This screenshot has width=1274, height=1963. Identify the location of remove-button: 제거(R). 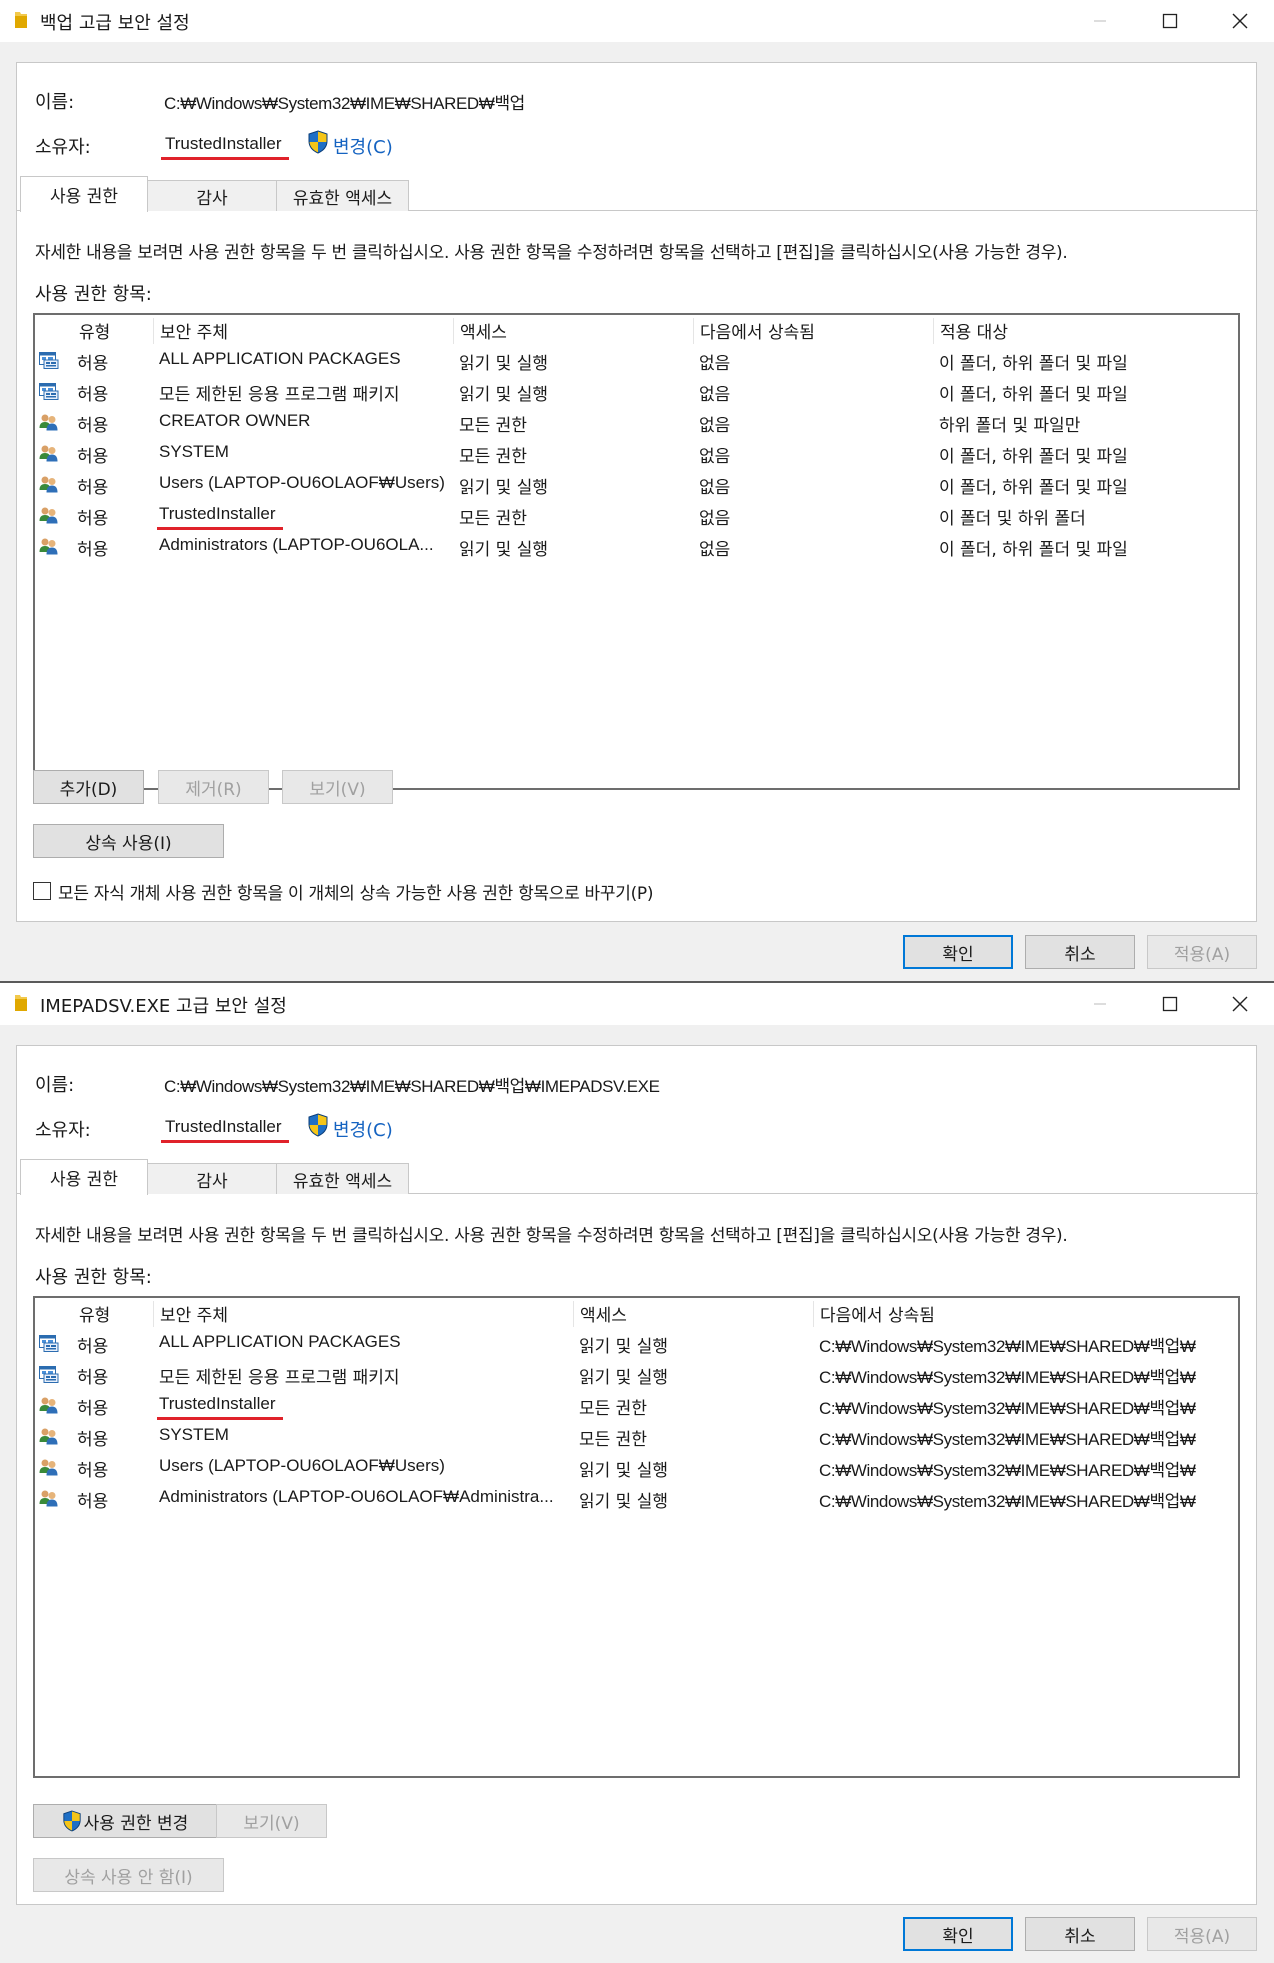
(213, 787).